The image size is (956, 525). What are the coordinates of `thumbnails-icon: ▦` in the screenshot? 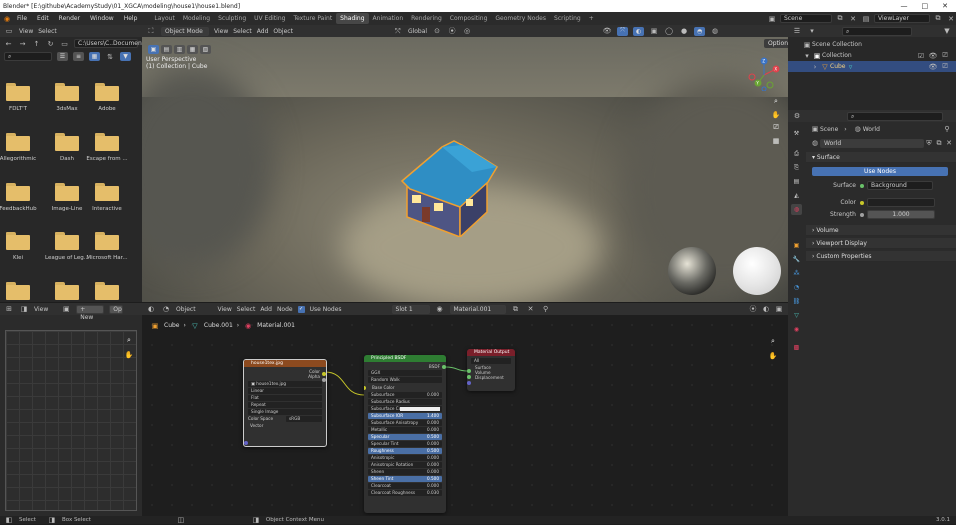 It's located at (94, 56).